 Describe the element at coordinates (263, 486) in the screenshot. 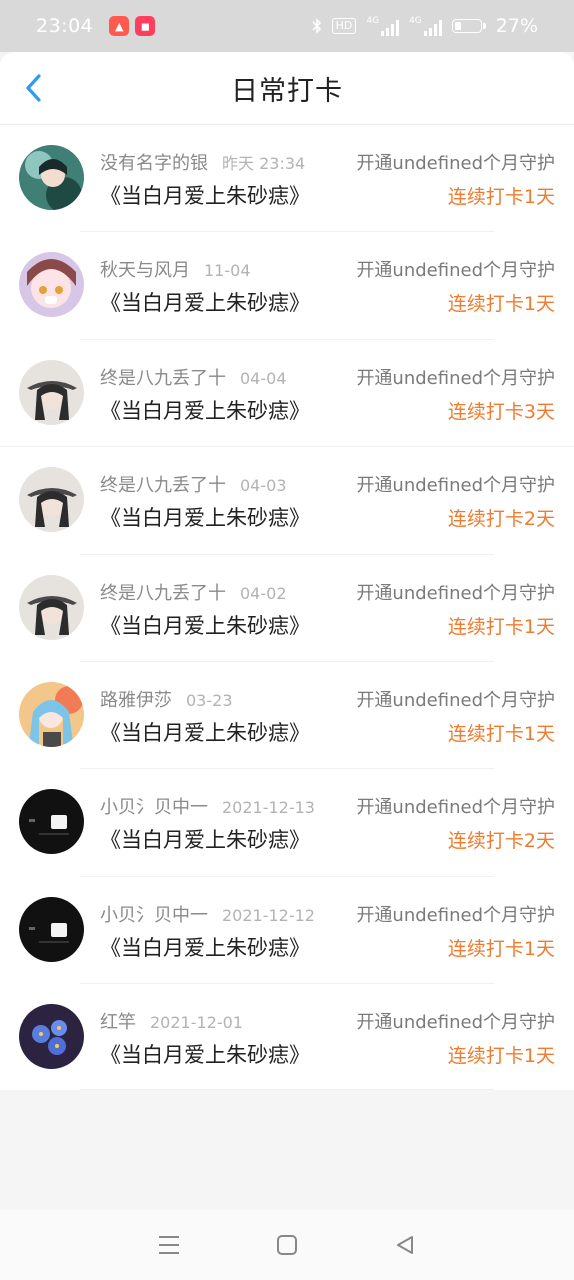

I see `checkin-time: 04-03` at that location.